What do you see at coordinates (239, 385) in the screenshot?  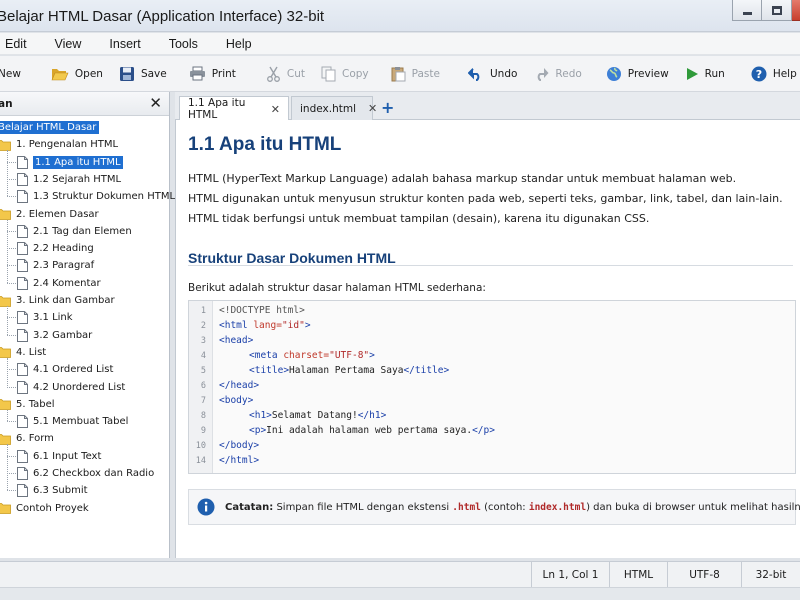 I see `code-line: </head>` at bounding box center [239, 385].